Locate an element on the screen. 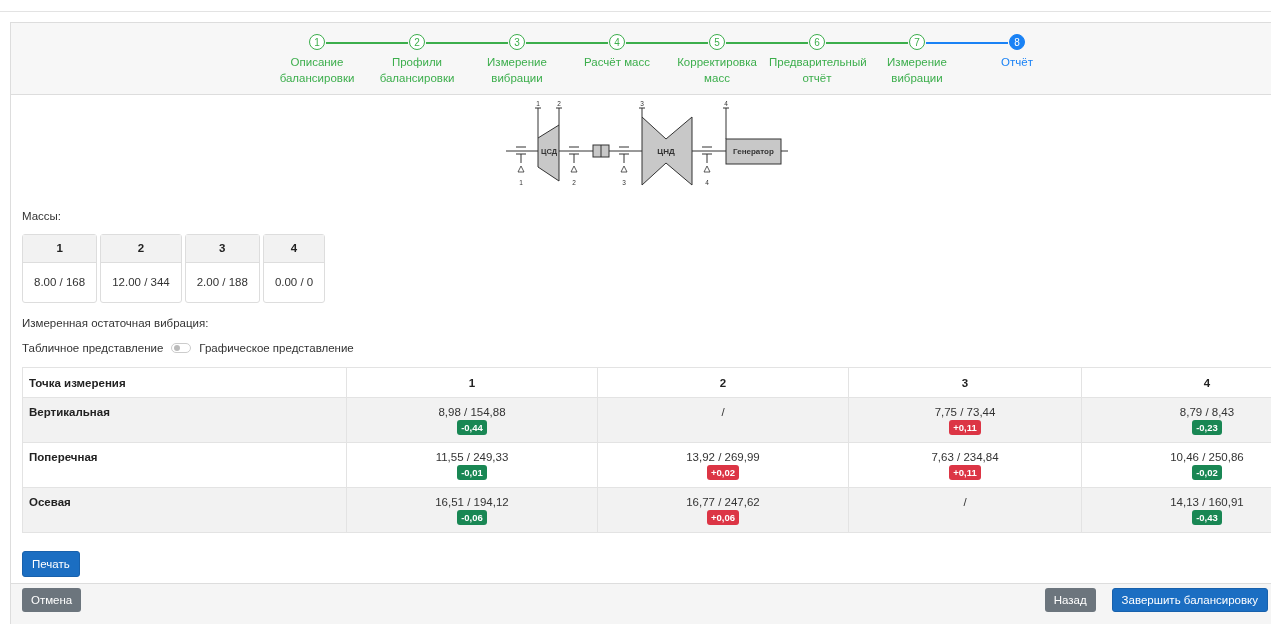 This screenshot has width=1271, height=624. step-label: Расчёт масс is located at coordinates (617, 62).